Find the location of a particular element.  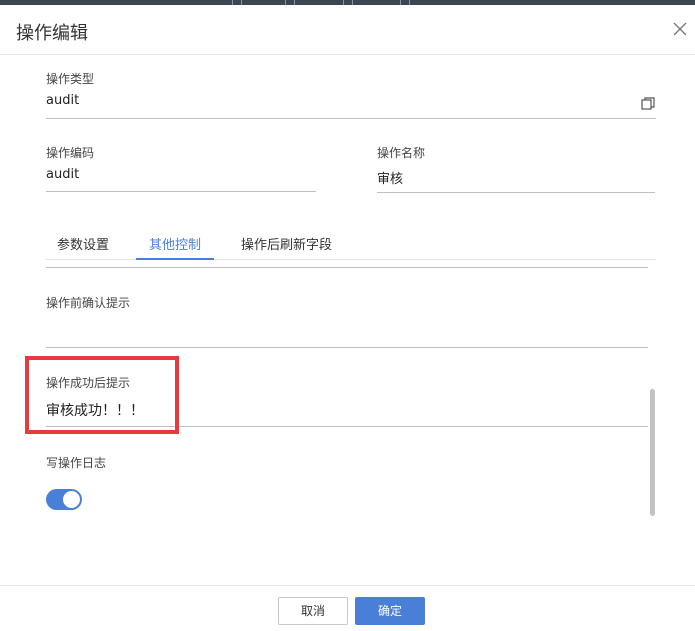

op-name-label: 操作名称 is located at coordinates (401, 153).